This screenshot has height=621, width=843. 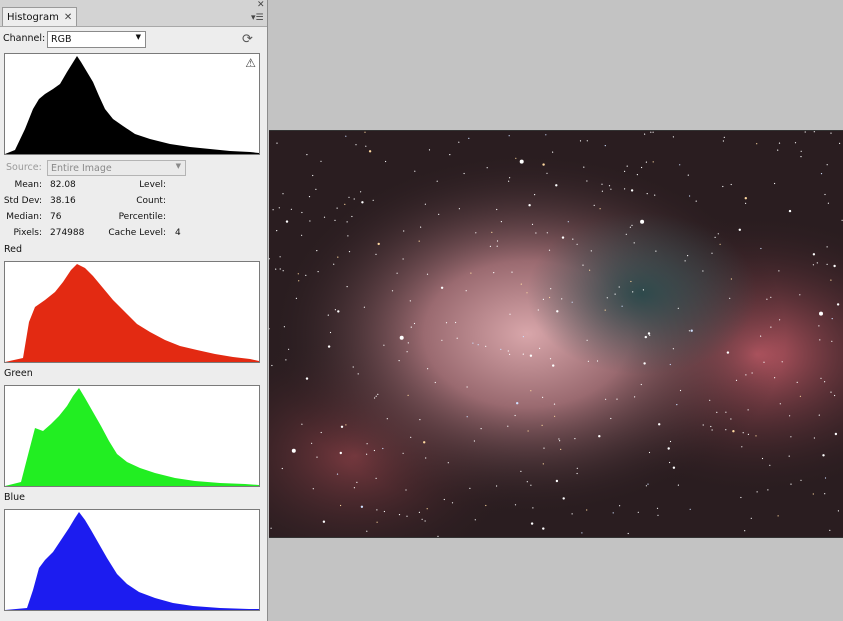 What do you see at coordinates (132, 437) in the screenshot?
I see `histogram-green-plot` at bounding box center [132, 437].